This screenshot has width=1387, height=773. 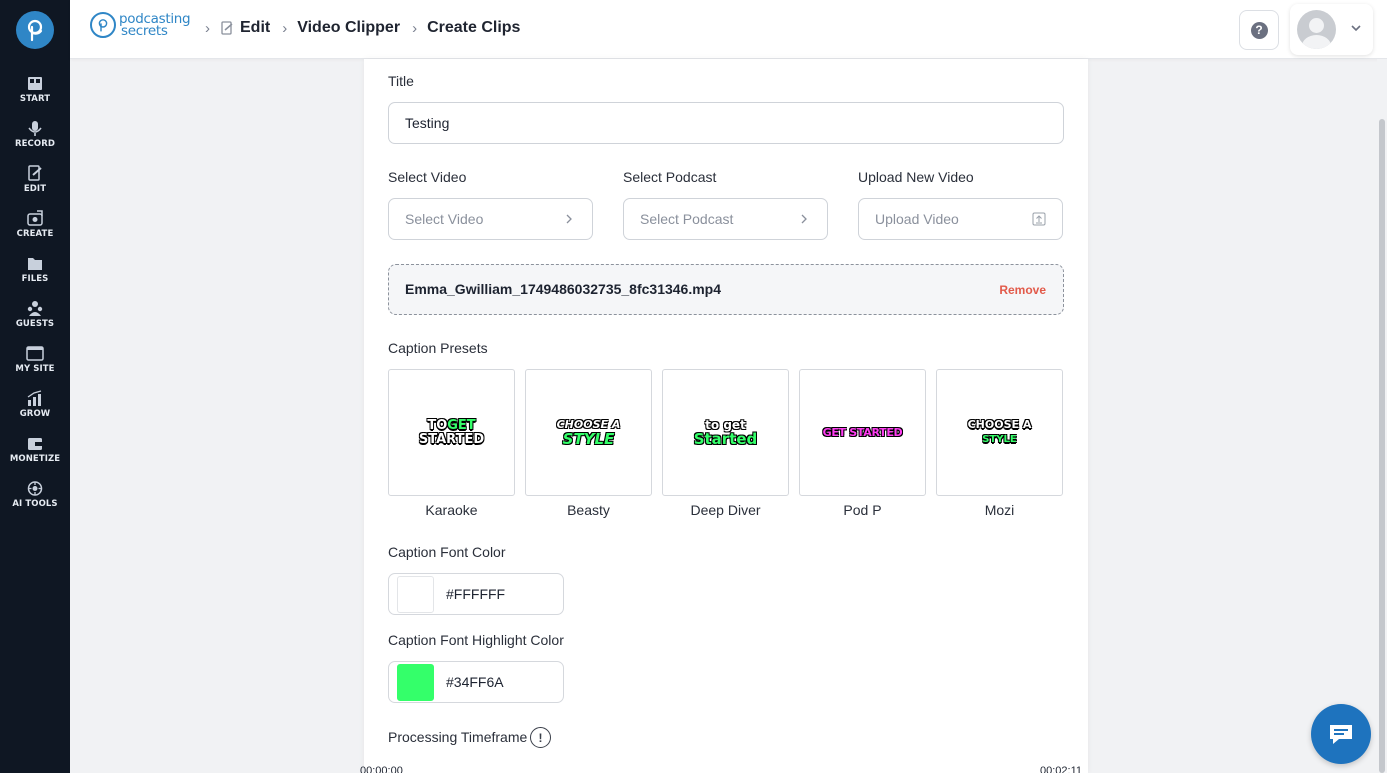 What do you see at coordinates (725, 510) in the screenshot?
I see `preset-name: Deep Diver` at bounding box center [725, 510].